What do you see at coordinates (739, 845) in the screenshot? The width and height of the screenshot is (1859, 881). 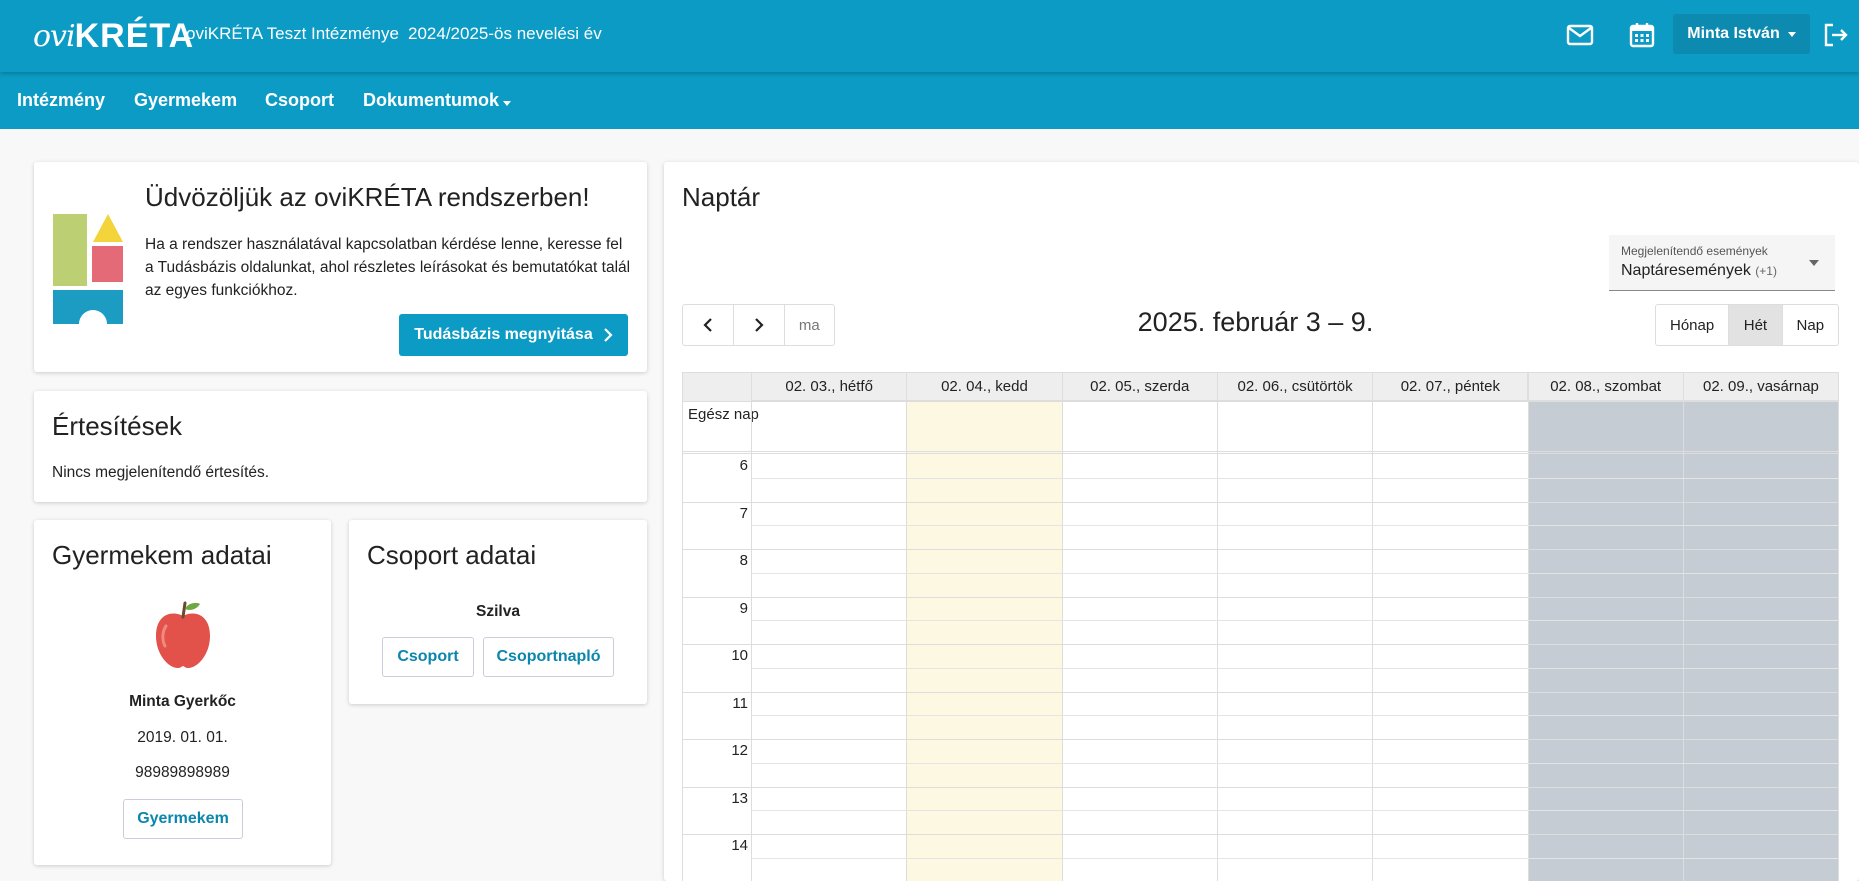 I see `hour-label: 14` at bounding box center [739, 845].